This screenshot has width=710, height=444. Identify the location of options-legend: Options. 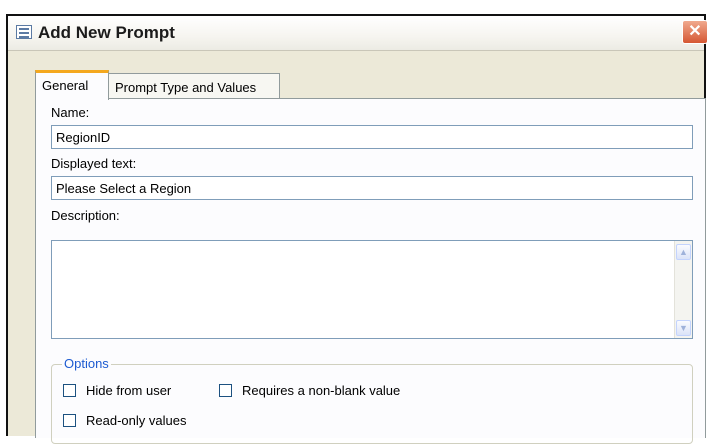
(86, 363).